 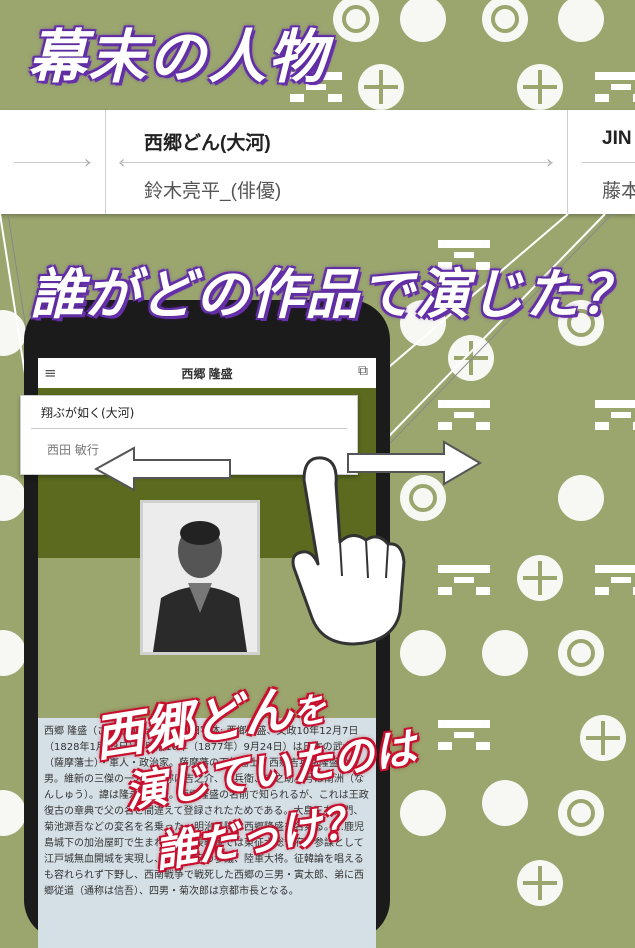 I want to click on actor-name: 西田 敏行, so click(x=73, y=450).